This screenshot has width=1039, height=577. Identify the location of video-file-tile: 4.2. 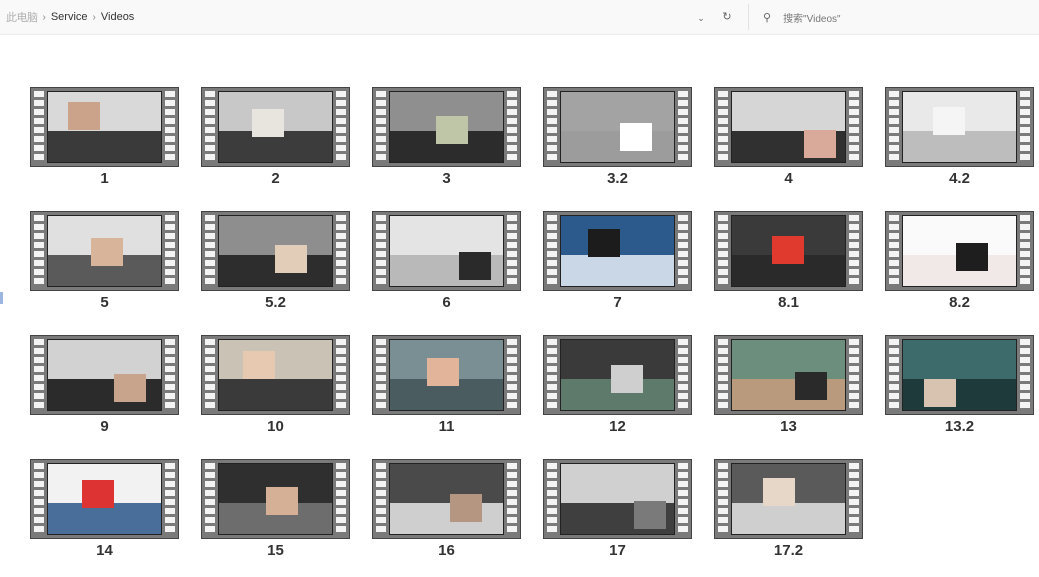
(959, 139).